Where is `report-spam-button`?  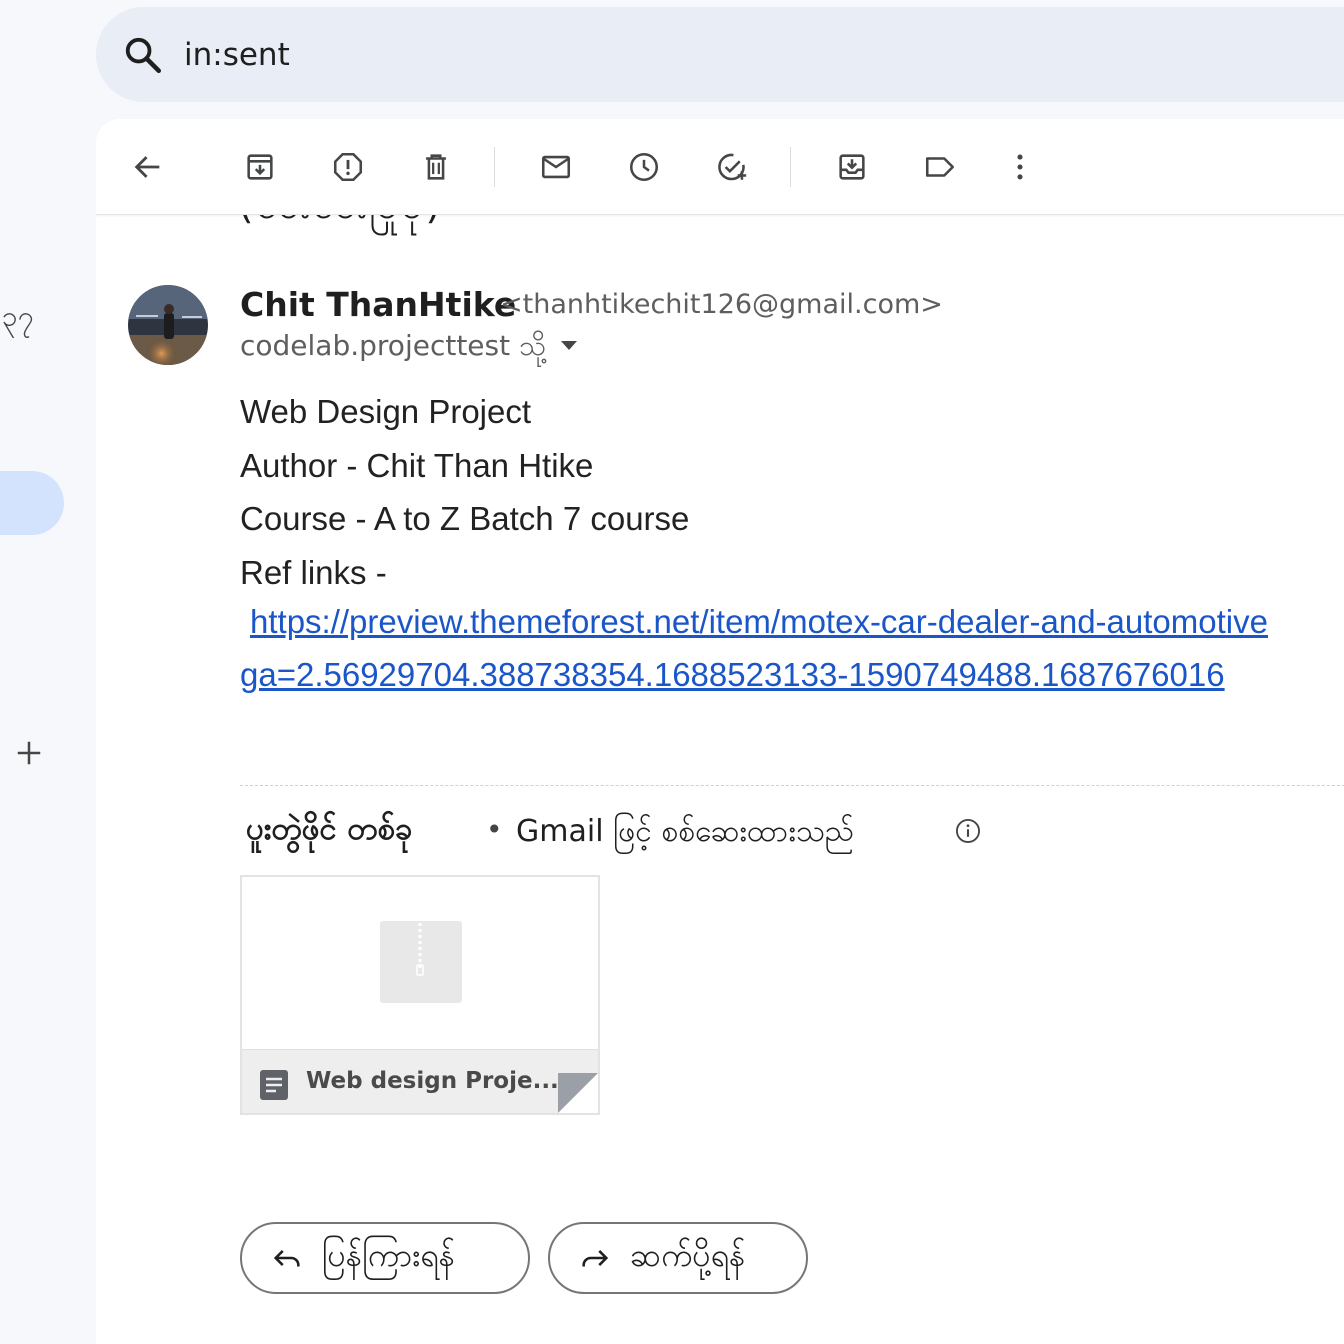 report-spam-button is located at coordinates (348, 167).